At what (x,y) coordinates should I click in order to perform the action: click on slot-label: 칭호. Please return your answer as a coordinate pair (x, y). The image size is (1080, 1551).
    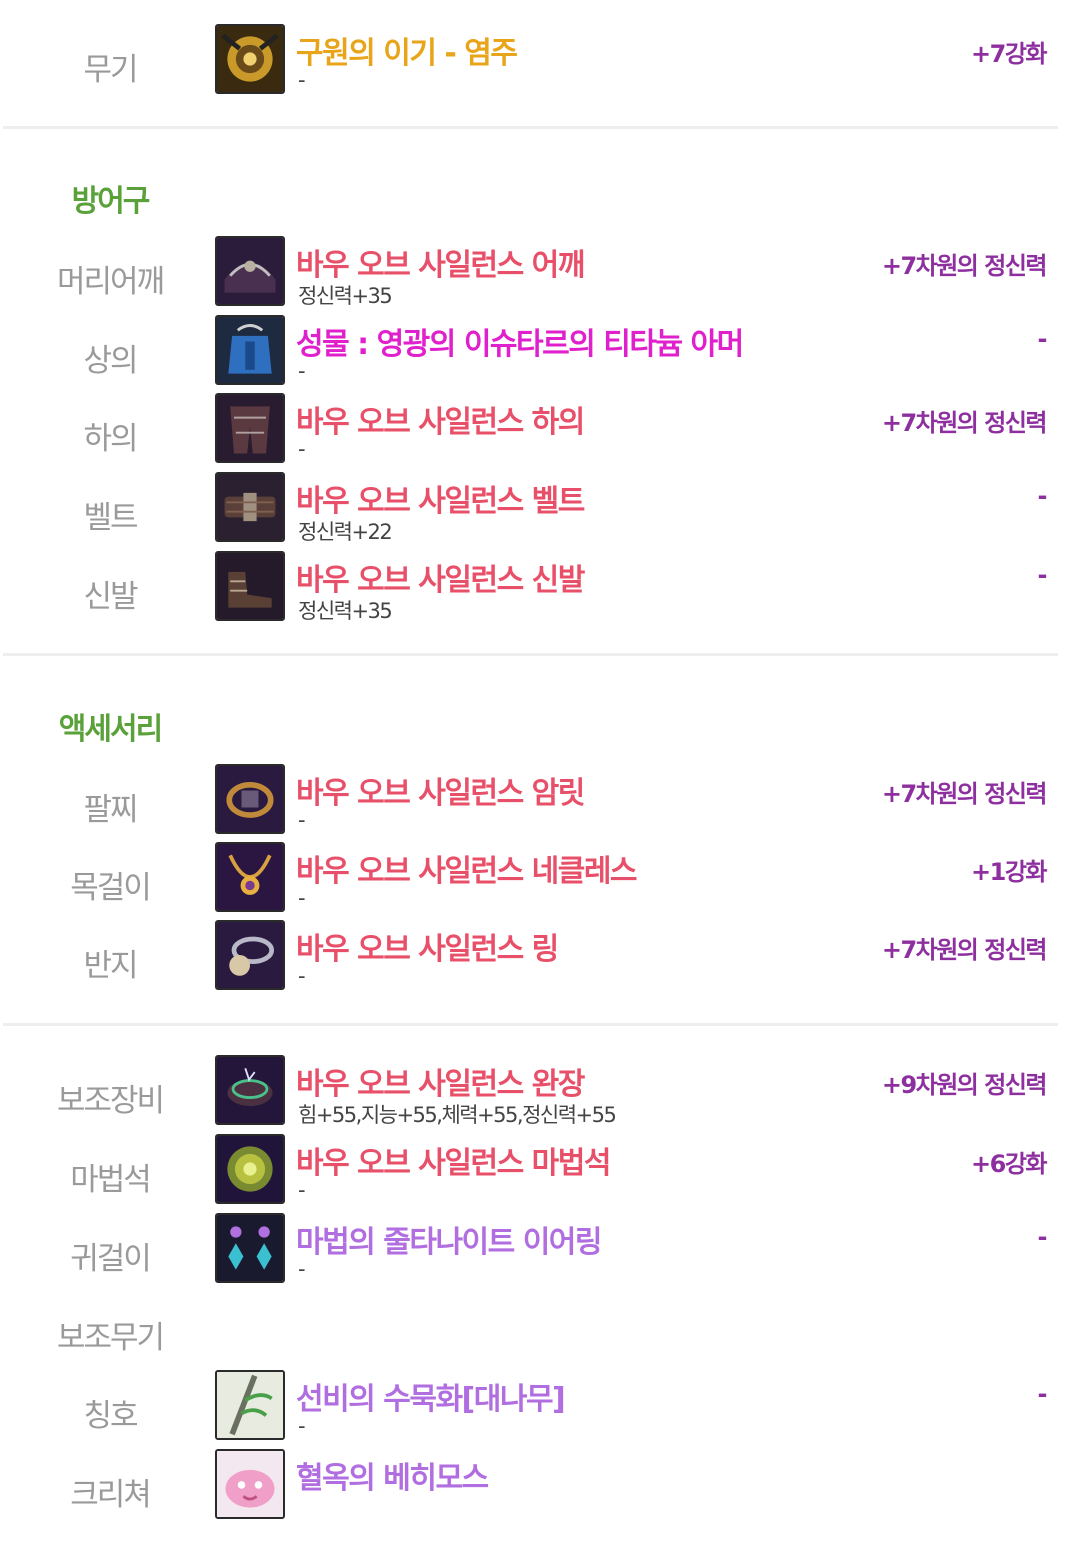
    Looking at the image, I should click on (110, 1416).